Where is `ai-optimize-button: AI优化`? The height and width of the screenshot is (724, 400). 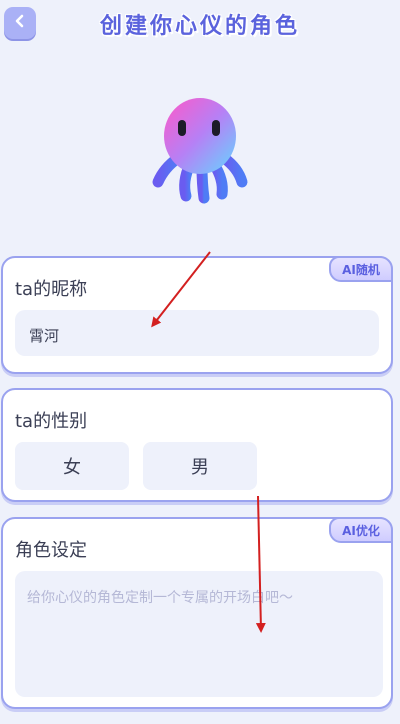 ai-optimize-button: AI优化 is located at coordinates (361, 530).